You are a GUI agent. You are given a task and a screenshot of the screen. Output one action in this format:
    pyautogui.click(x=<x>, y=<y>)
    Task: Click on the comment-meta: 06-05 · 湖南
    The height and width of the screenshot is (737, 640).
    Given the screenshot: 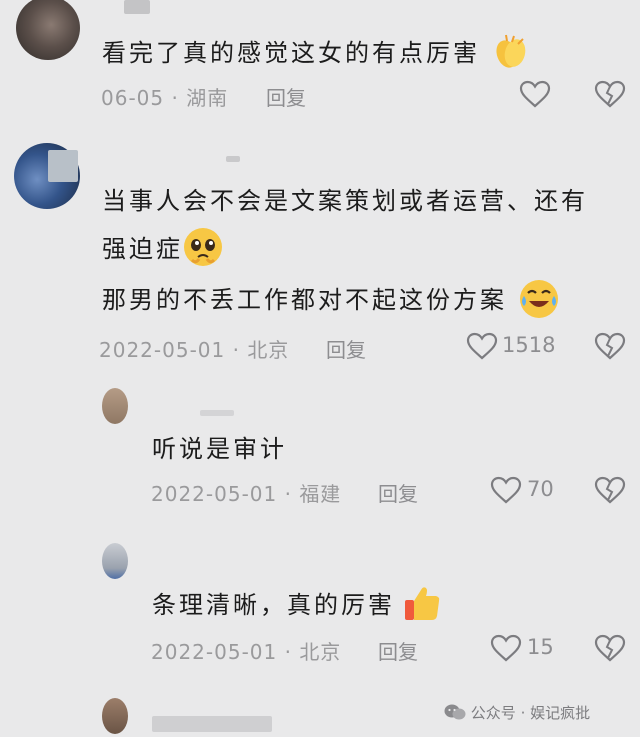 What is the action you would take?
    pyautogui.click(x=164, y=96)
    